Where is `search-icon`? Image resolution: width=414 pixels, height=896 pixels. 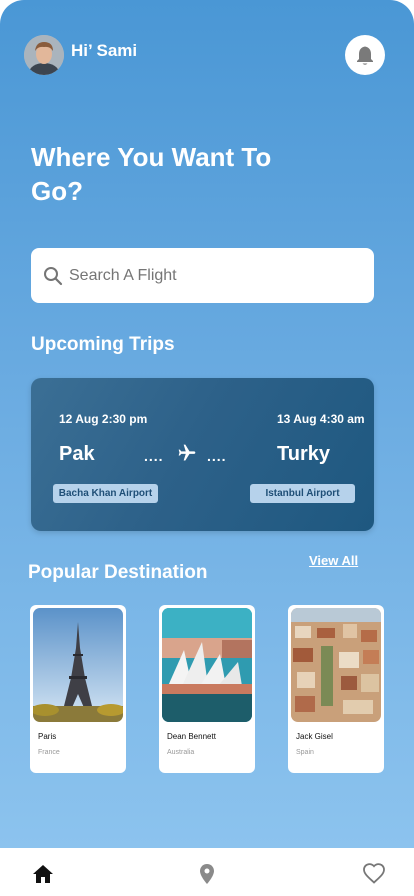
search-icon is located at coordinates (53, 275).